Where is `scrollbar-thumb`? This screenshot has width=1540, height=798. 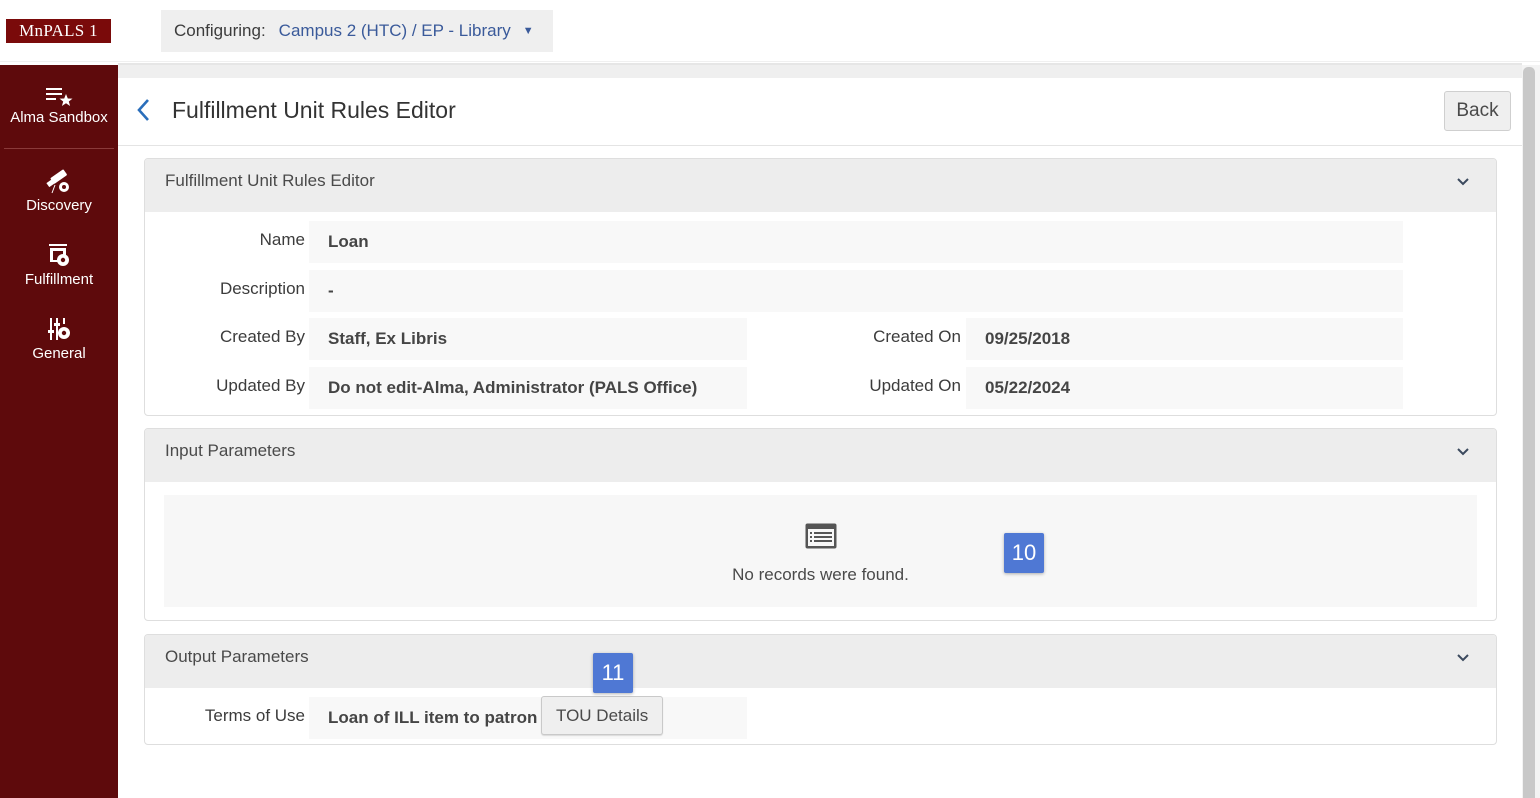 scrollbar-thumb is located at coordinates (1529, 432).